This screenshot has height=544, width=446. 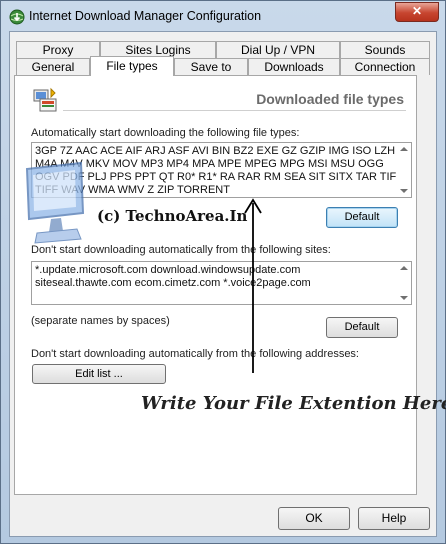 I want to click on ok-button: OK, so click(x=314, y=518).